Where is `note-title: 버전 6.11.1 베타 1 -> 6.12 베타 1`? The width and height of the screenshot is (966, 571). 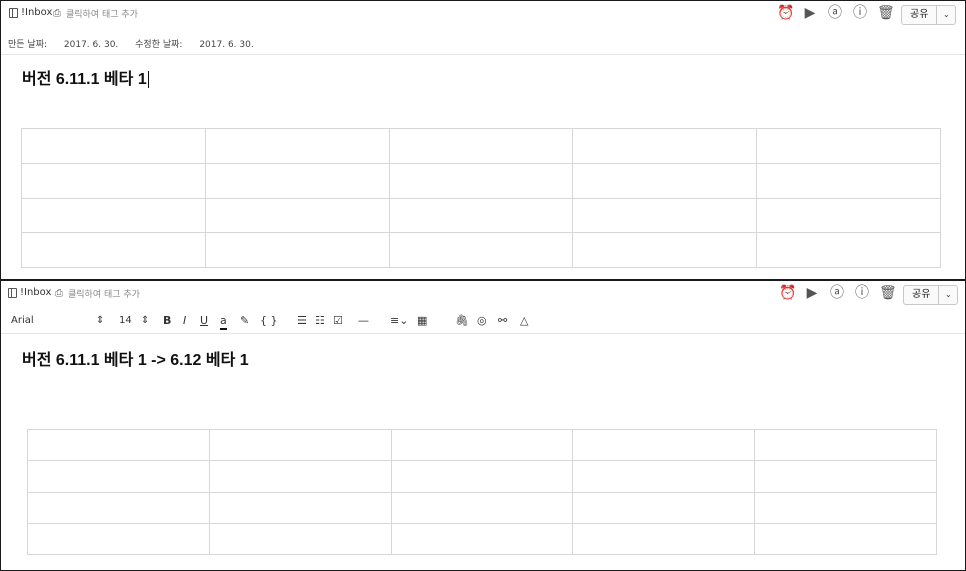 note-title: 버전 6.11.1 베타 1 -> 6.12 베타 1 is located at coordinates (135, 358).